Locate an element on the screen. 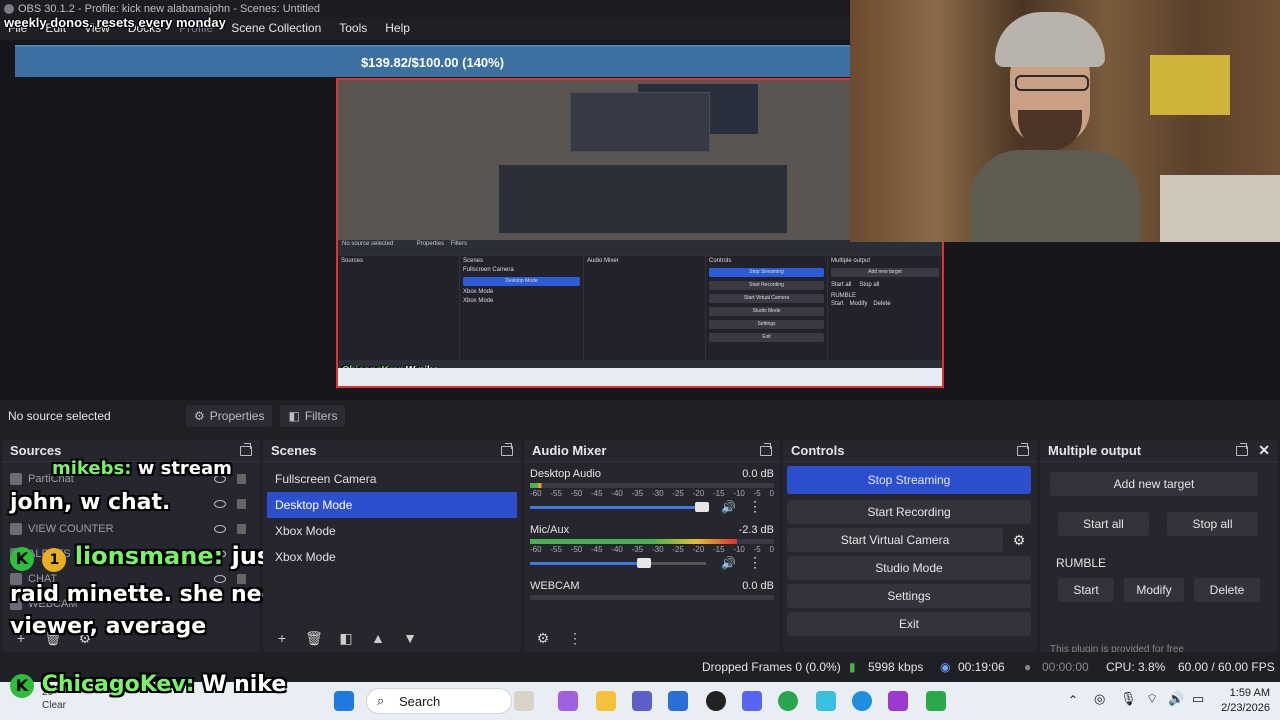 Image resolution: width=1280 pixels, height=720 pixels. start-all-button: Start all is located at coordinates (1103, 524).